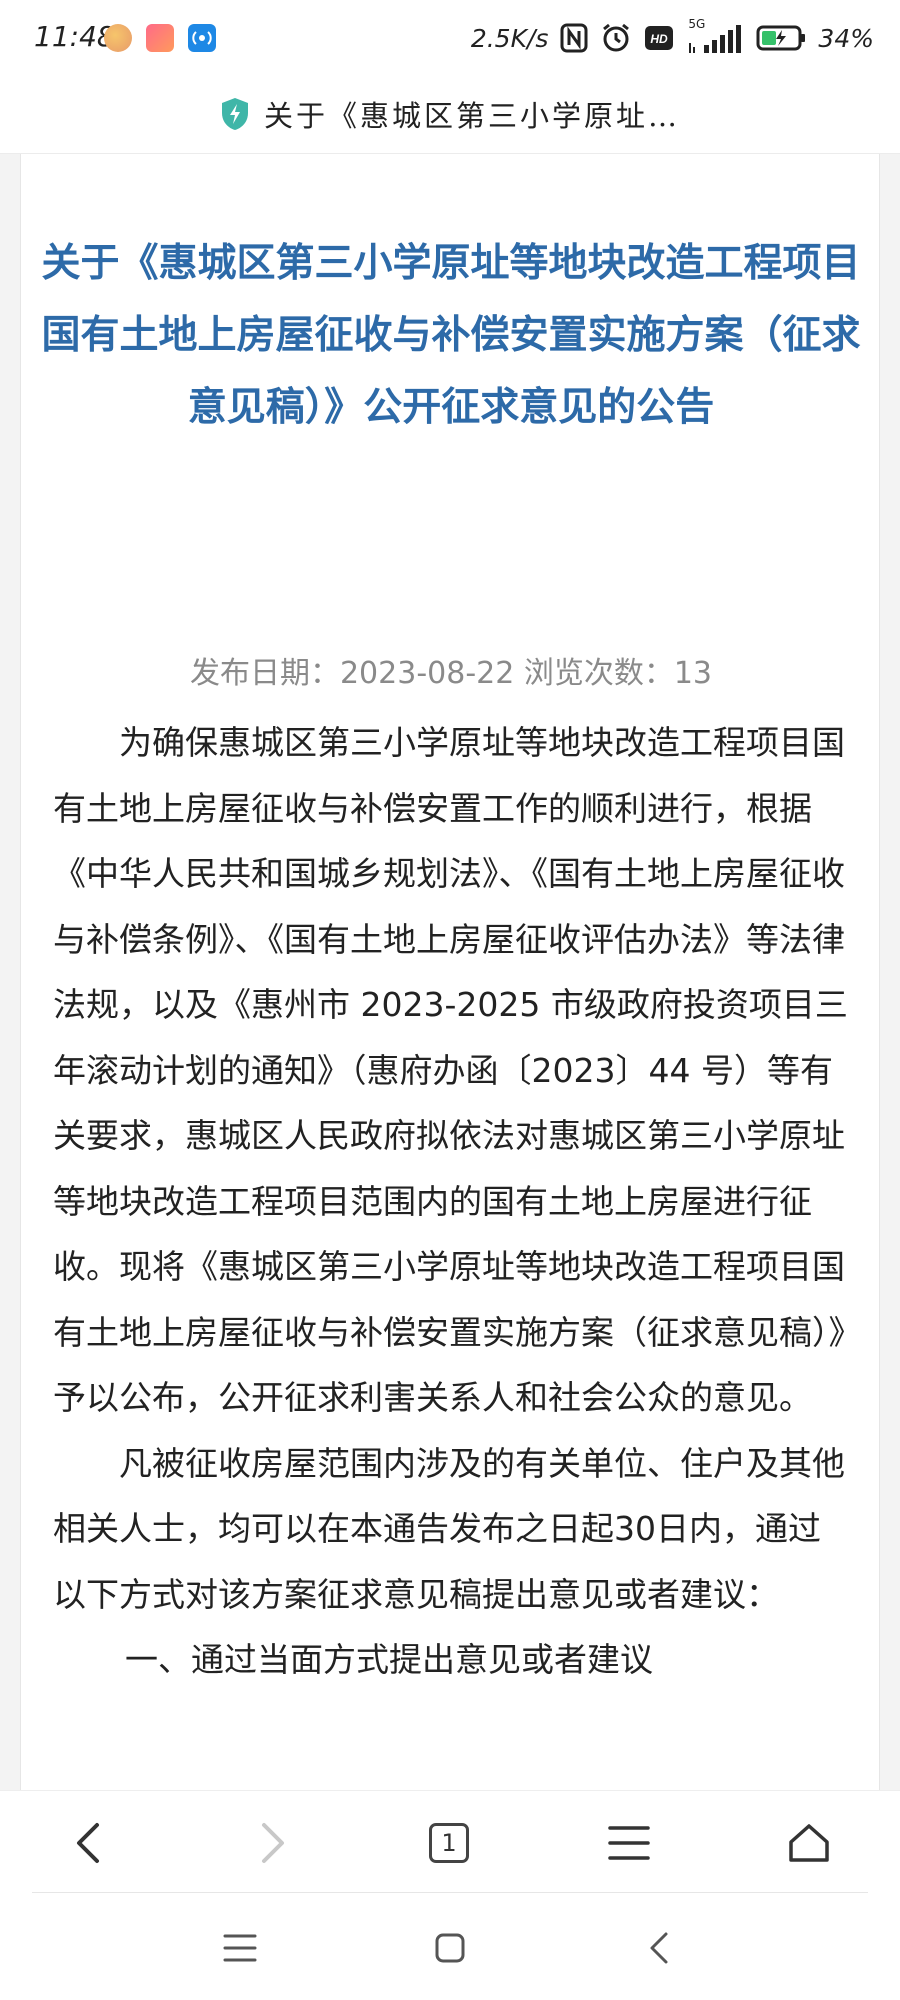  I want to click on tab-count: 1, so click(449, 1843).